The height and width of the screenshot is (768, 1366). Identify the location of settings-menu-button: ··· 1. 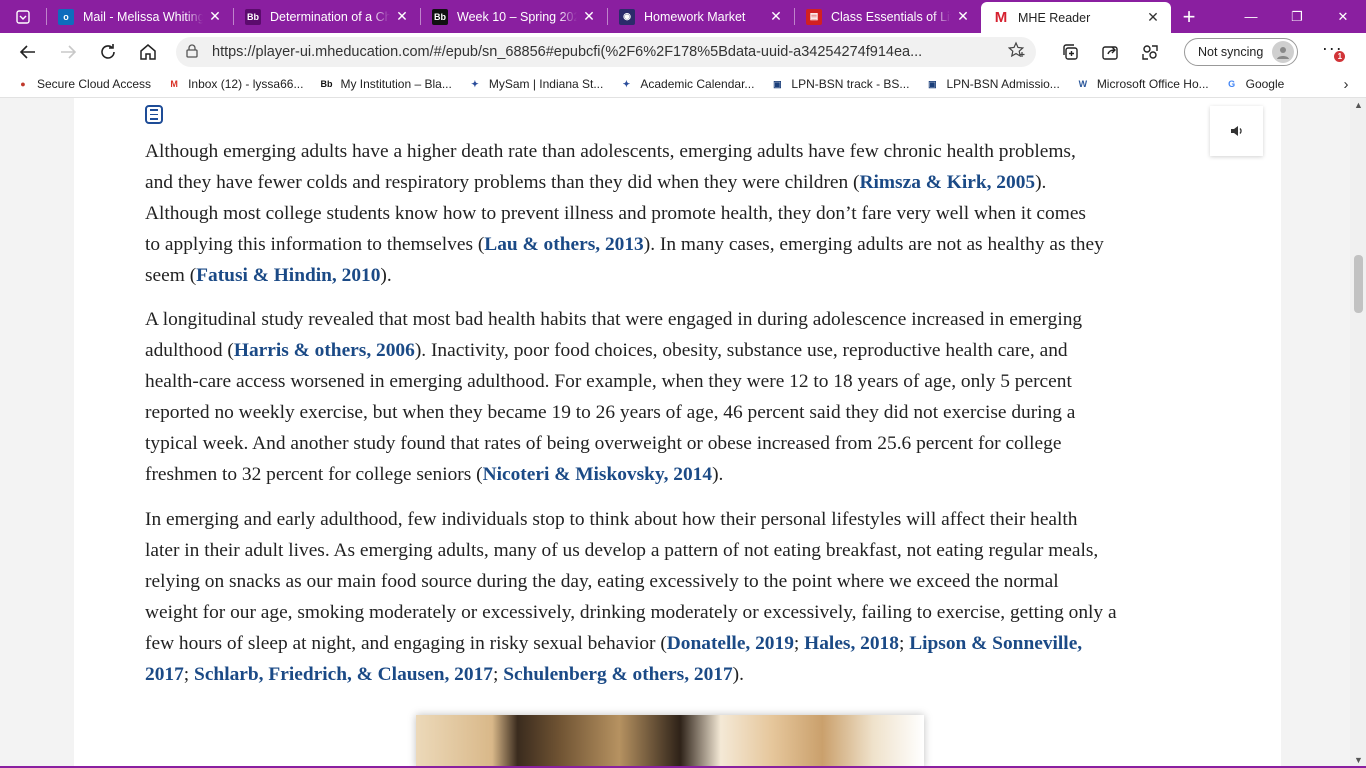
(1332, 52).